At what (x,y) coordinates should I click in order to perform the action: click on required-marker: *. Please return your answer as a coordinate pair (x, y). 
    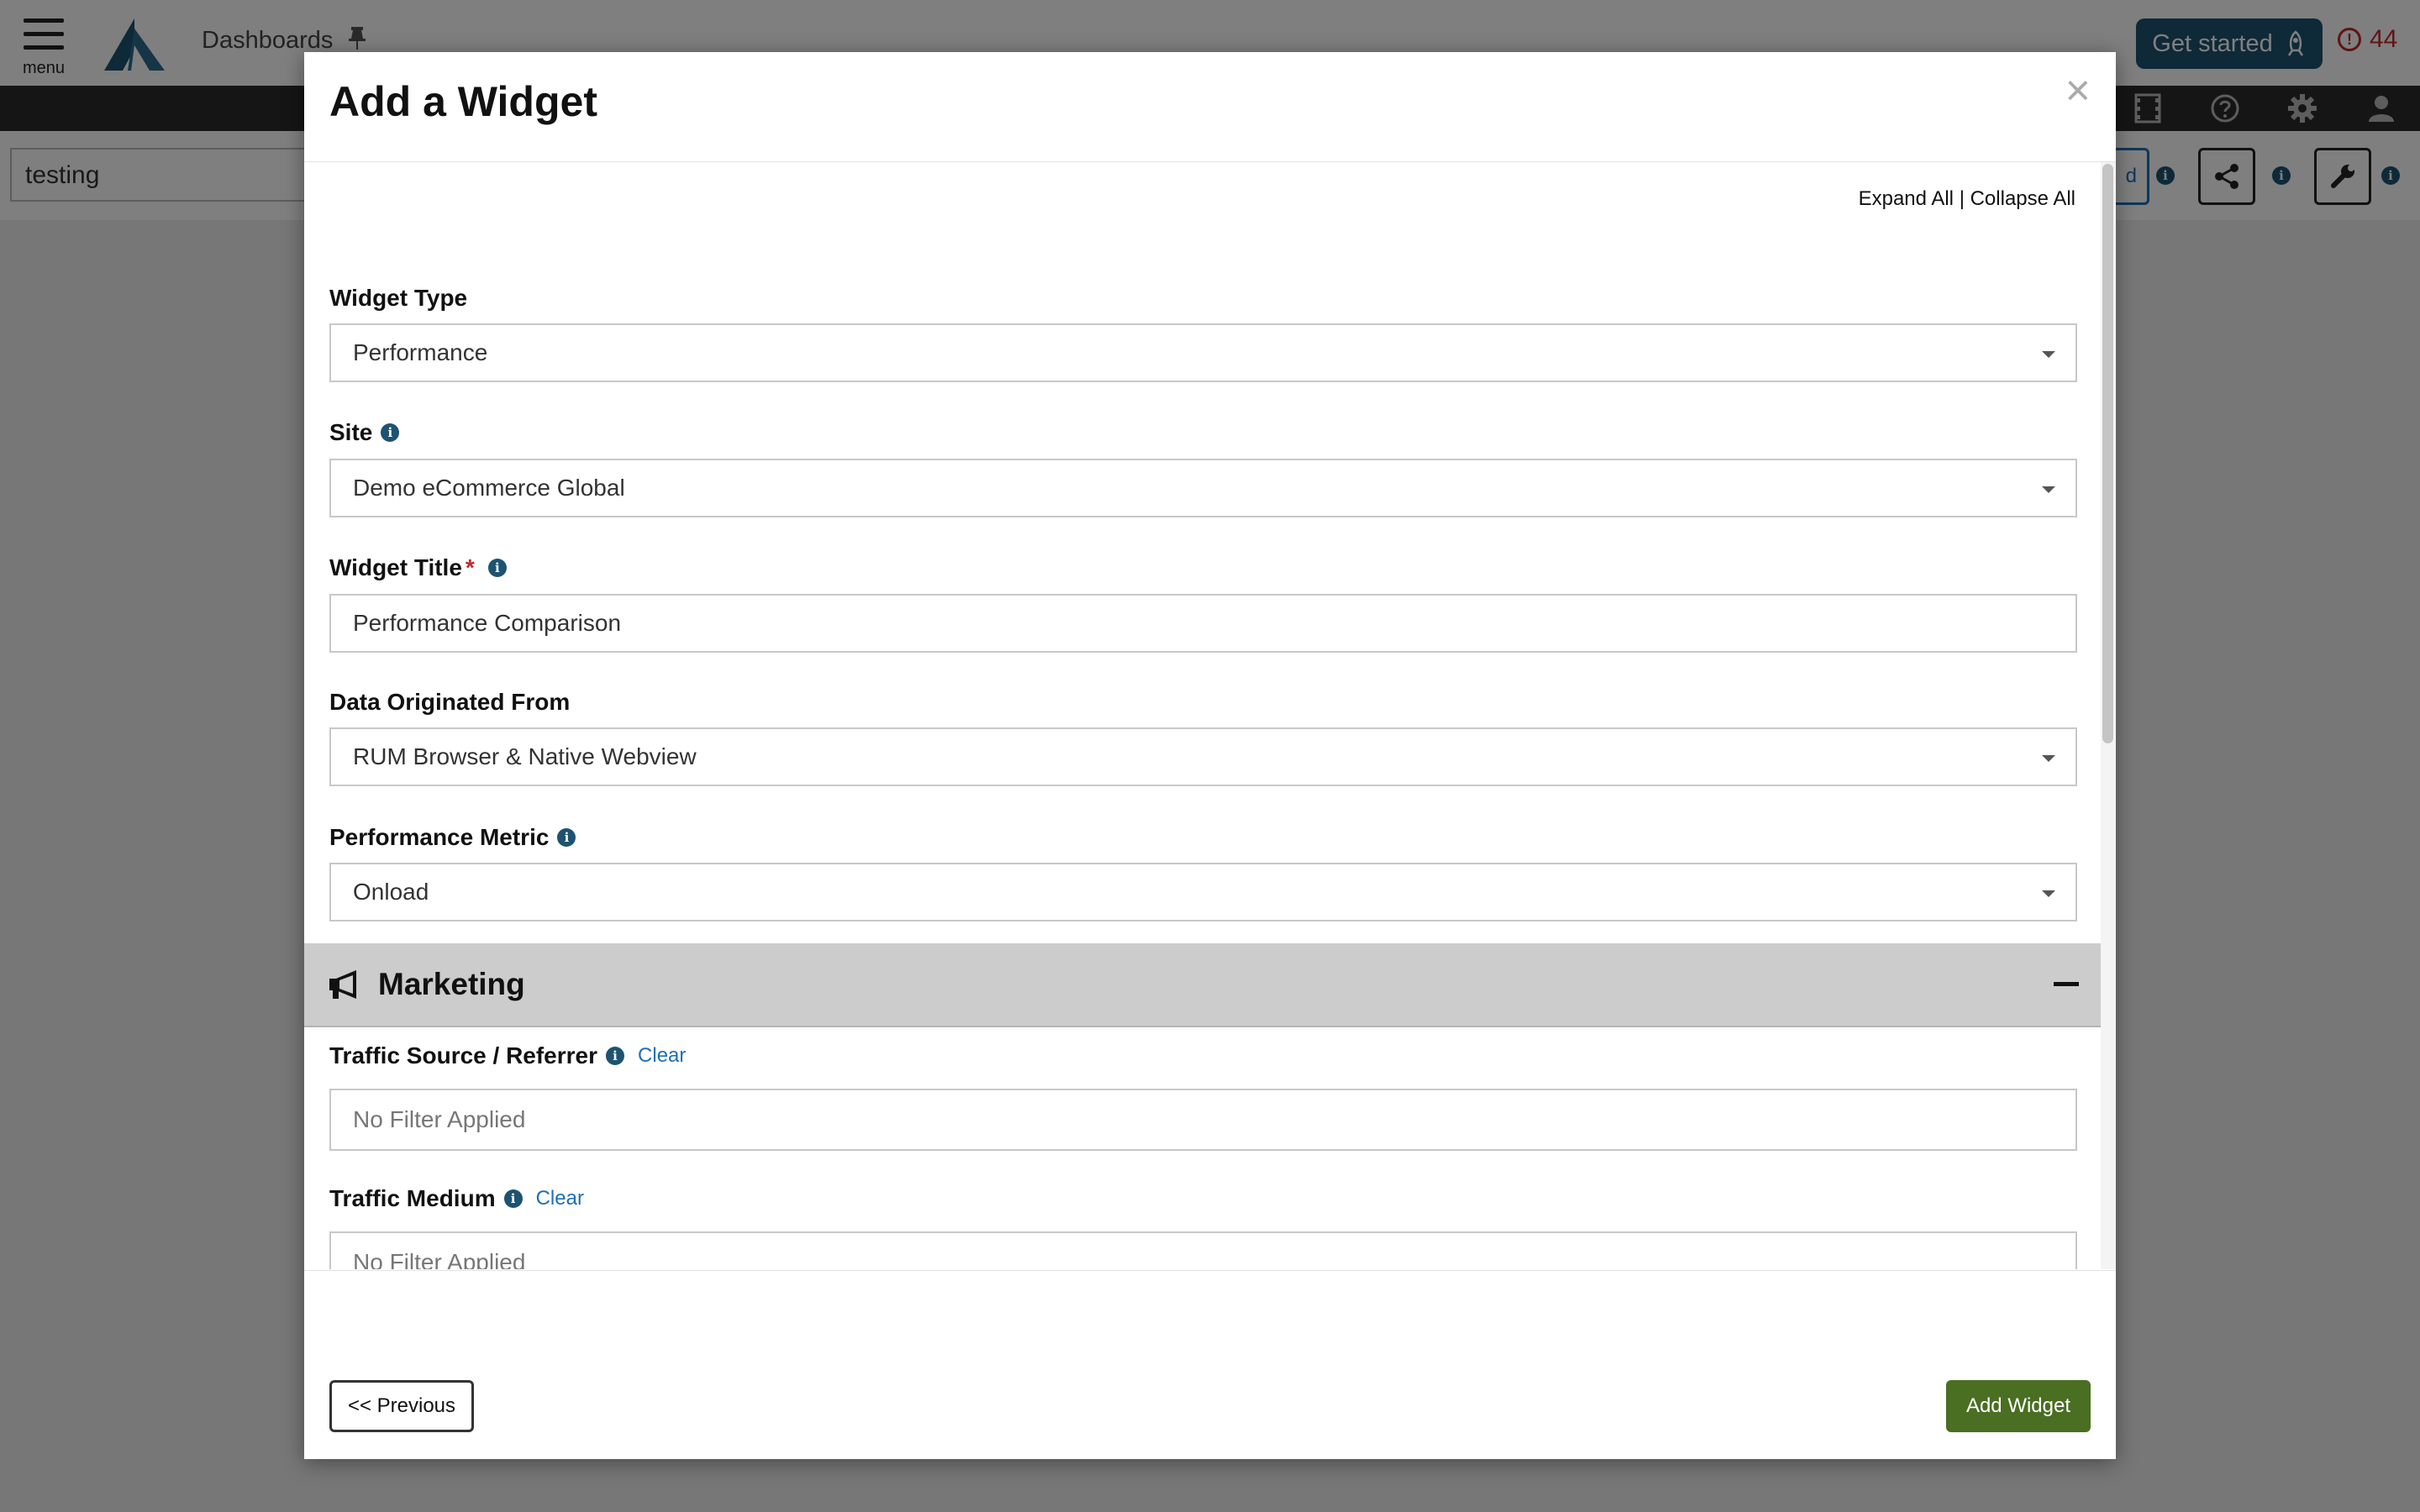
    Looking at the image, I should click on (470, 567).